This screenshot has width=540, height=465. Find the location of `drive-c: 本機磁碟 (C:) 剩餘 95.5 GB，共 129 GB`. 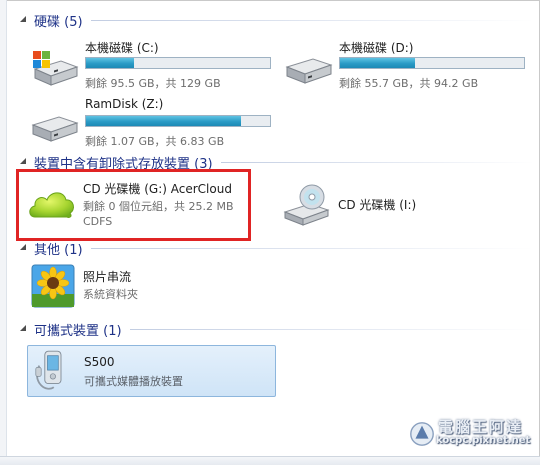

drive-c: 本機磁碟 (C:) 剩餘 95.5 GB，共 129 GB is located at coordinates (153, 67).